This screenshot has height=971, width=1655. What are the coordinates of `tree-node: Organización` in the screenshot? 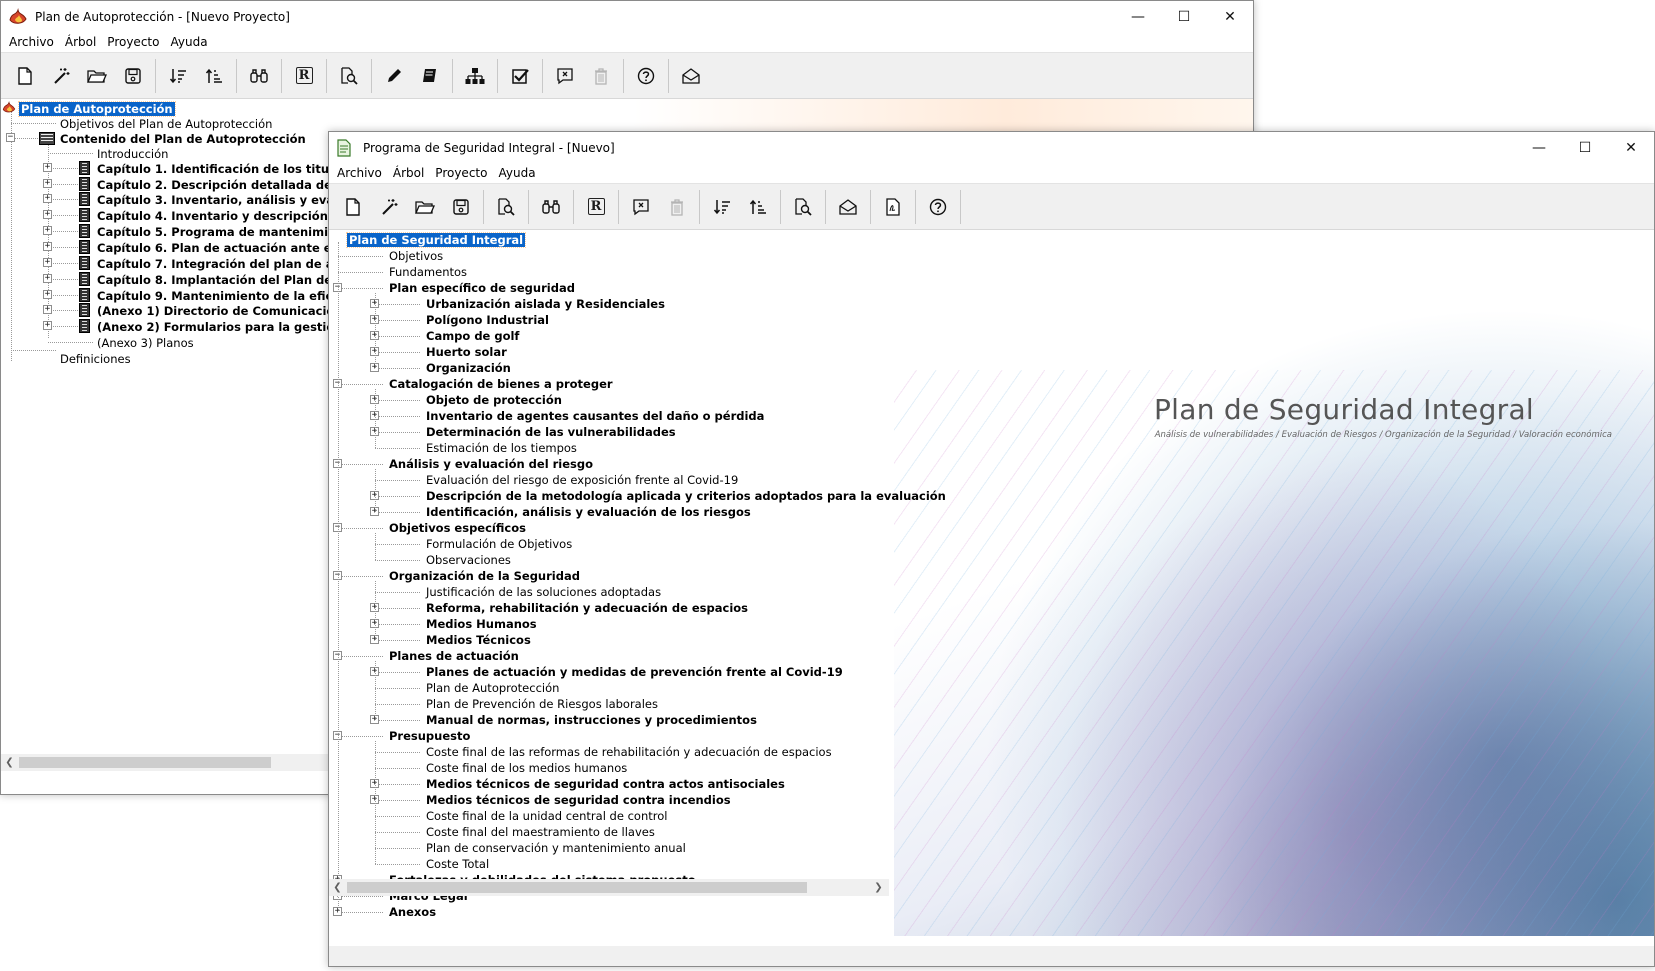 It's located at (468, 368).